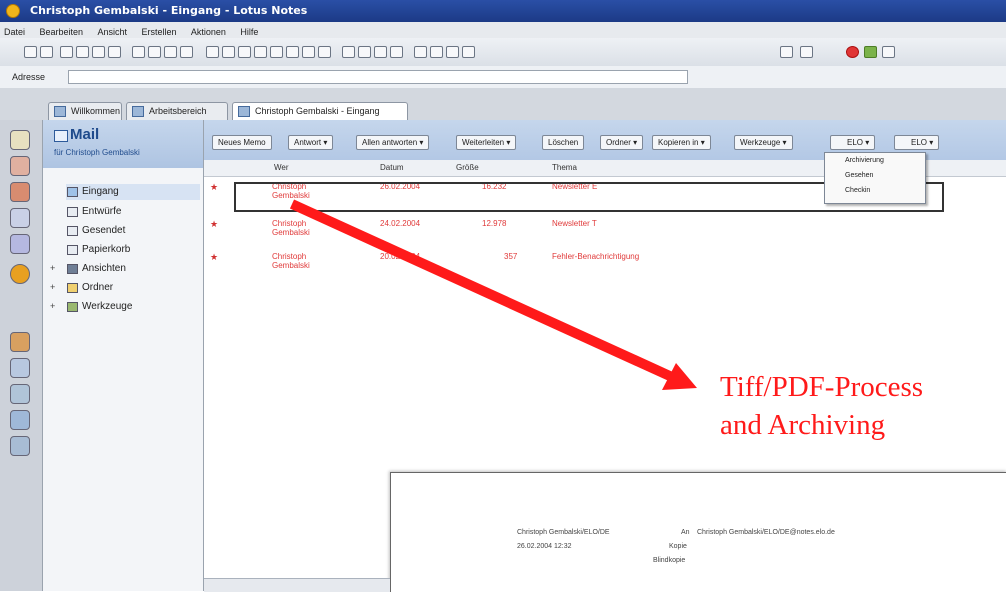  What do you see at coordinates (52, 287) in the screenshot?
I see `expand-ordner-icon: +` at bounding box center [52, 287].